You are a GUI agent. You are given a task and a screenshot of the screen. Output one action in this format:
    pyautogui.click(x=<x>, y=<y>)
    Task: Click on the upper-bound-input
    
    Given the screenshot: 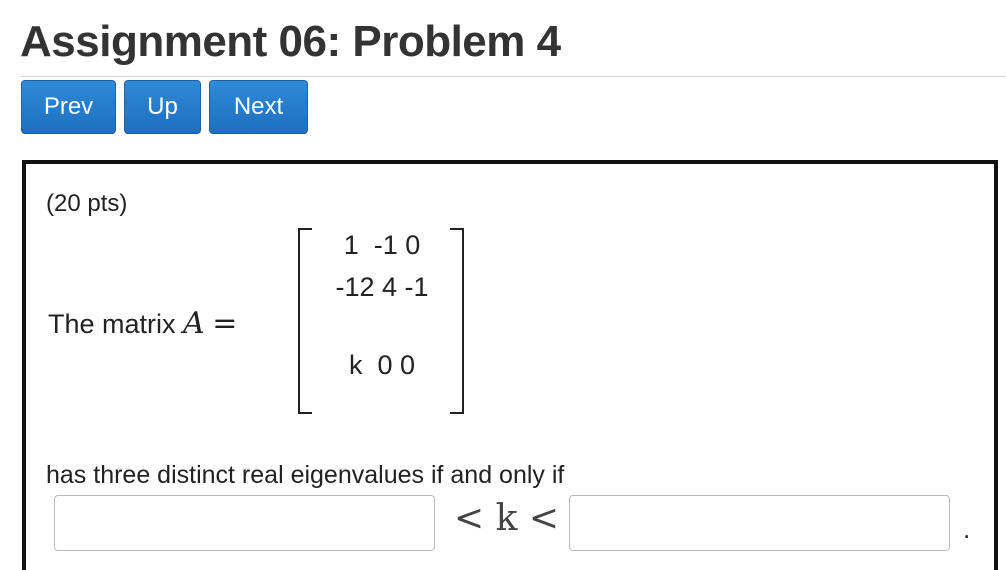 What is the action you would take?
    pyautogui.click(x=759, y=523)
    